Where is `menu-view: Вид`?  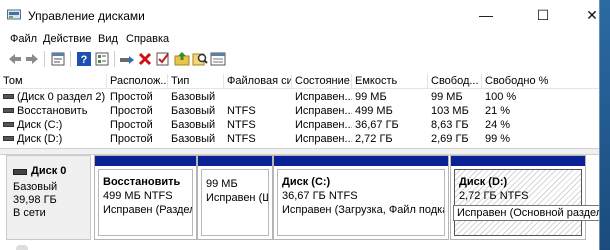 menu-view: Вид is located at coordinates (108, 39).